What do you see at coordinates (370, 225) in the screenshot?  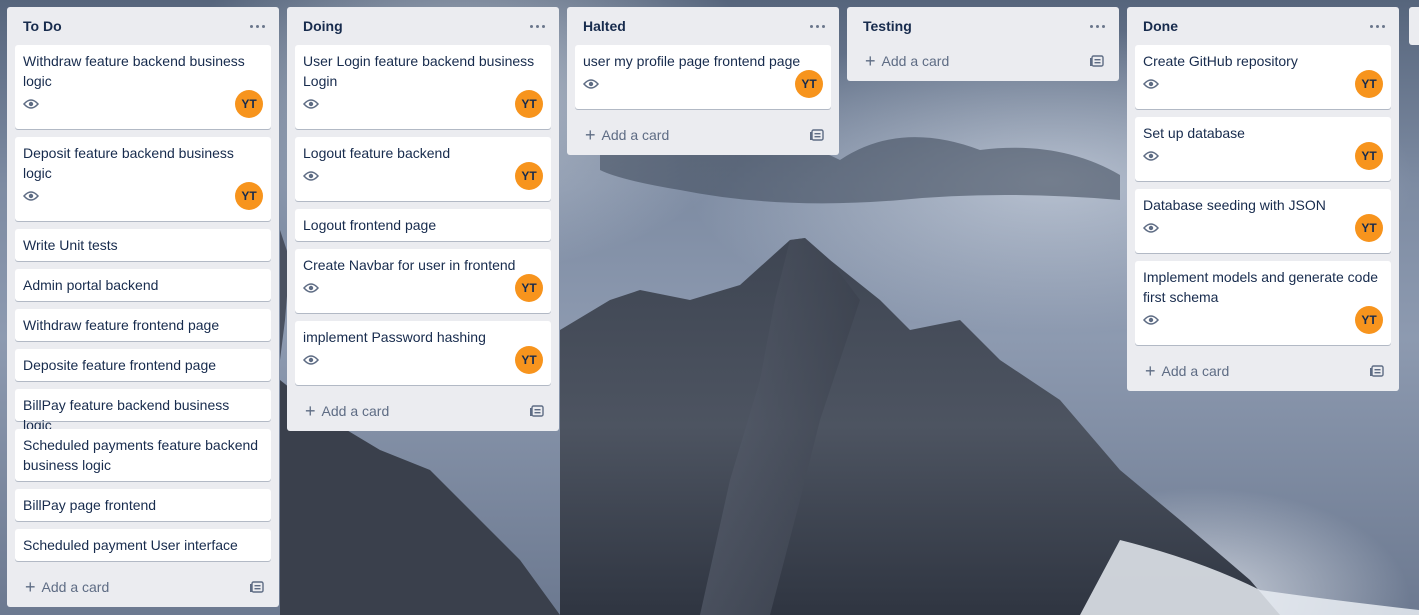 I see `card-title: Logout frontend page` at bounding box center [370, 225].